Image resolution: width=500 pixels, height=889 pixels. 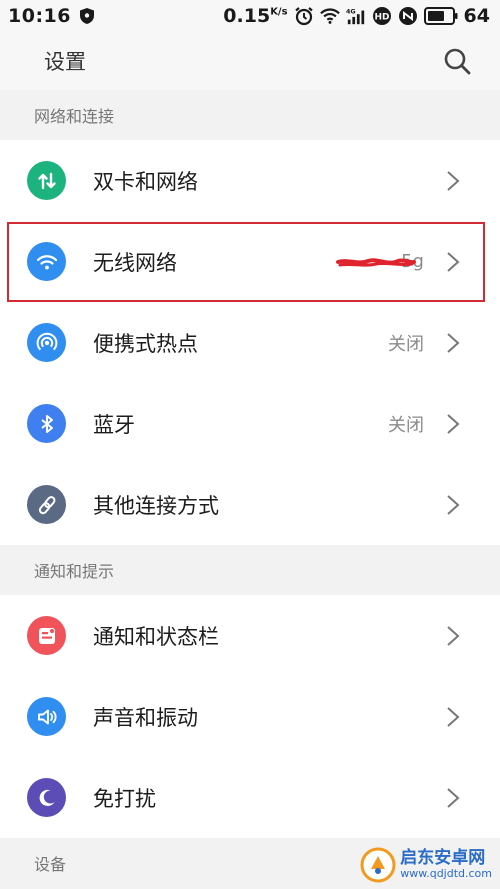 I want to click on nfc-icon, so click(x=407, y=16).